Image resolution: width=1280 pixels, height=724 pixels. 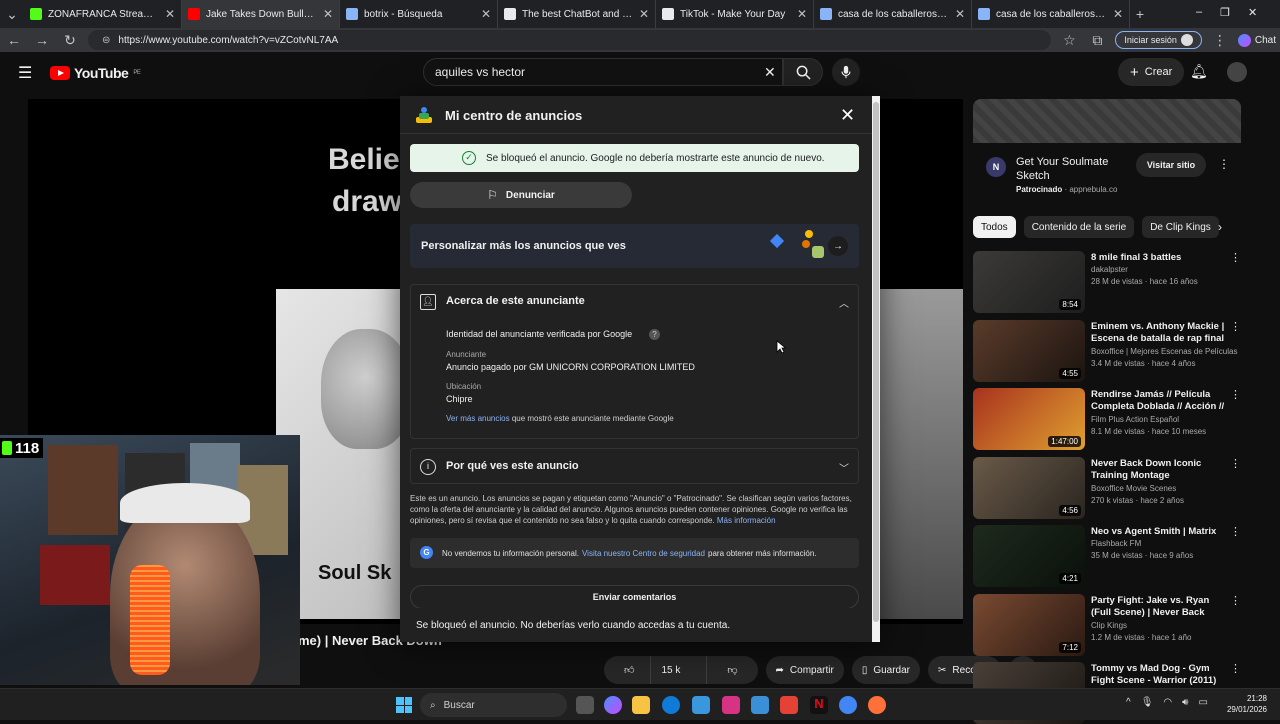 I want to click on chips-next-icon: ›, so click(x=1220, y=227).